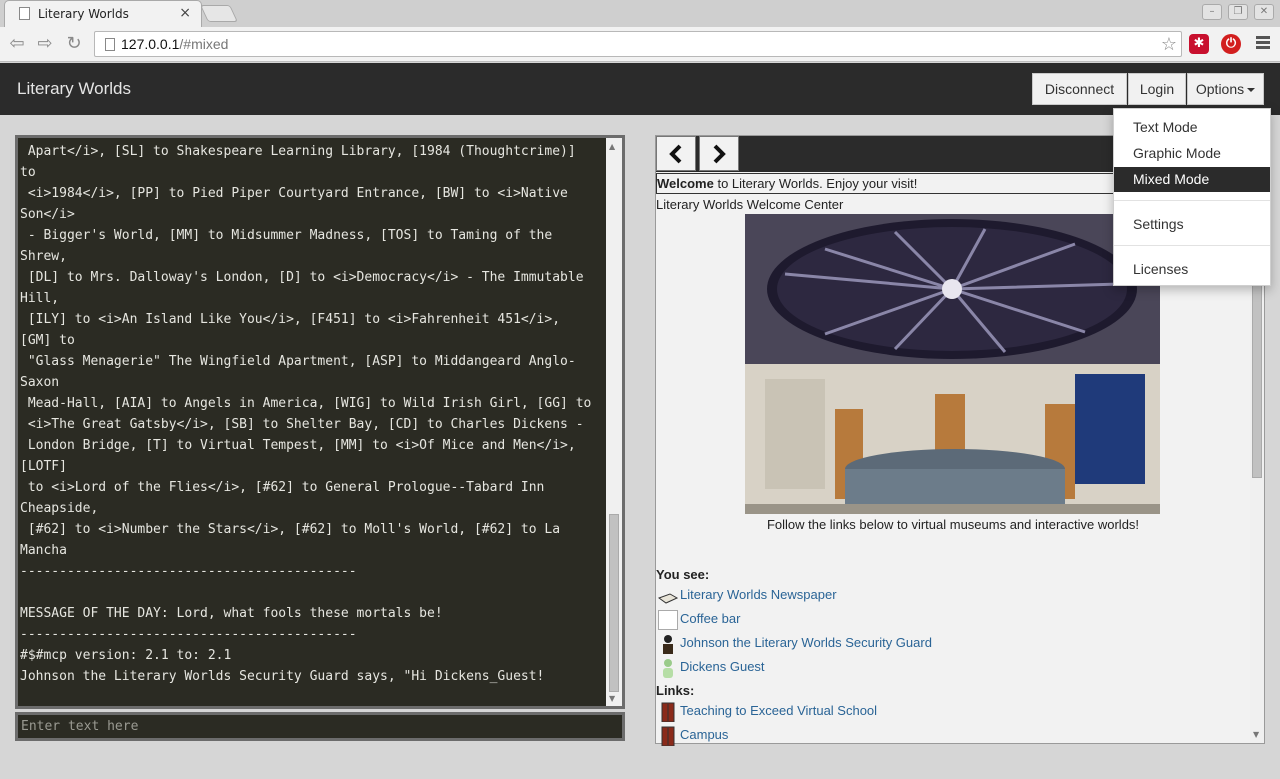 This screenshot has height=779, width=1280. Describe the element at coordinates (59, 508) in the screenshot. I see `console-line: Cheapside,` at that location.